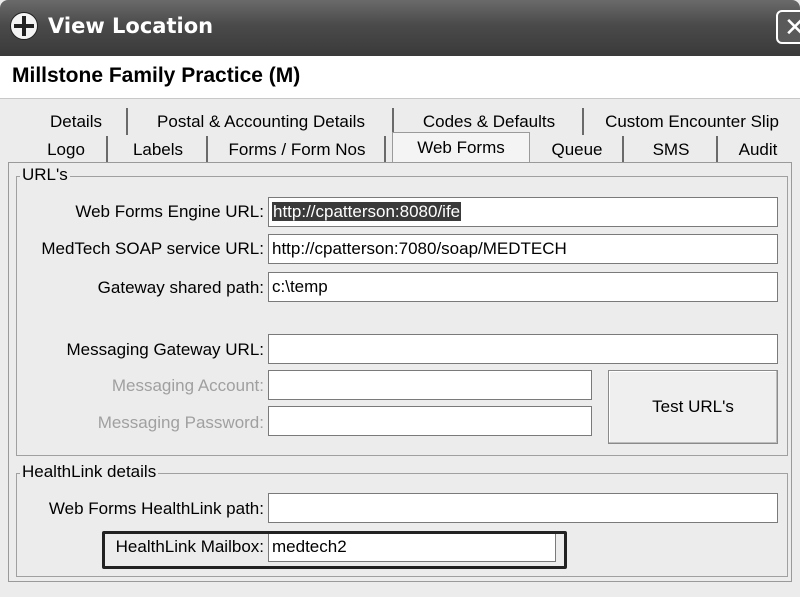  Describe the element at coordinates (693, 407) in the screenshot. I see `test-urls-button: Test URL's` at that location.